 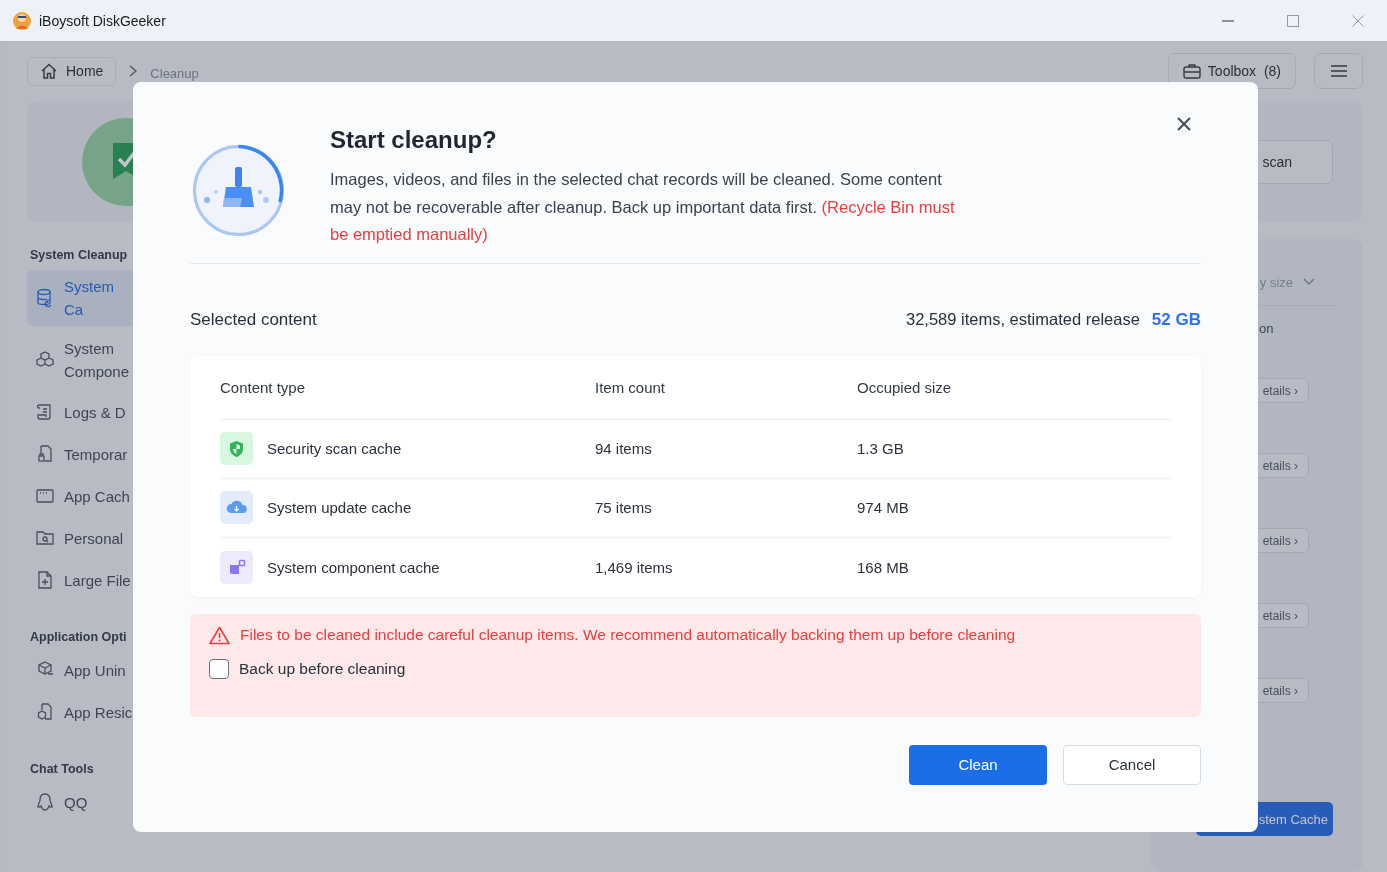 What do you see at coordinates (97, 412) in the screenshot?
I see `sidebar-item: Logs & D` at bounding box center [97, 412].